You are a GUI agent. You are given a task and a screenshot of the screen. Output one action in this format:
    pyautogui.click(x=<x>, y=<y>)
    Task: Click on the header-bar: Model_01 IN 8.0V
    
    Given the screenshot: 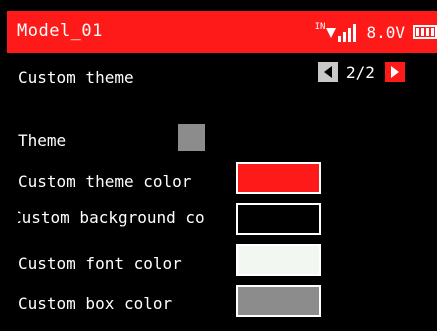 What is the action you would take?
    pyautogui.click(x=222, y=32)
    